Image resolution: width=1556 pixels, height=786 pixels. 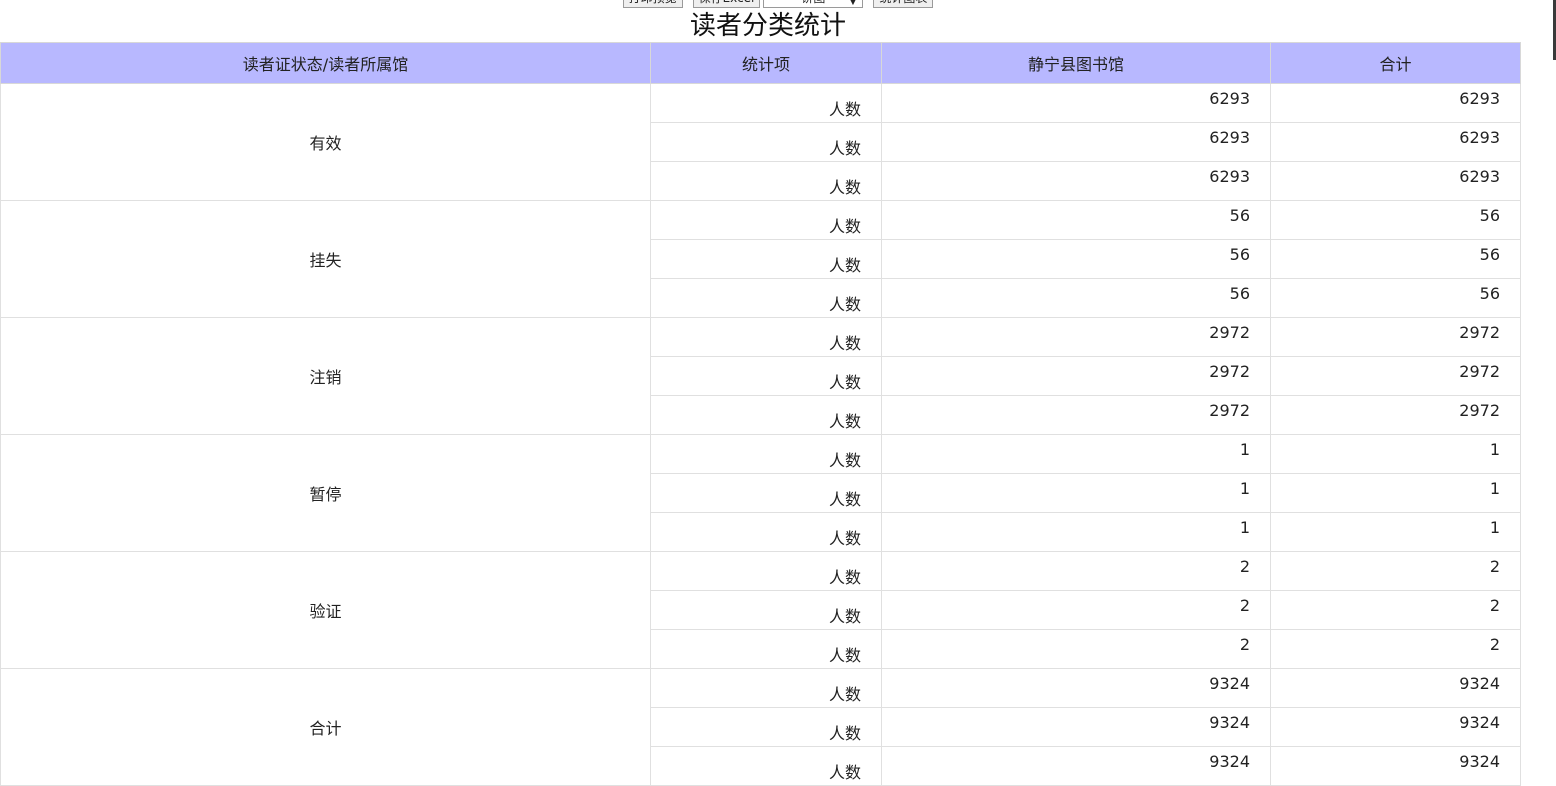 I want to click on header-status-library: 读者证状态/读者所属馆, so click(x=325, y=63).